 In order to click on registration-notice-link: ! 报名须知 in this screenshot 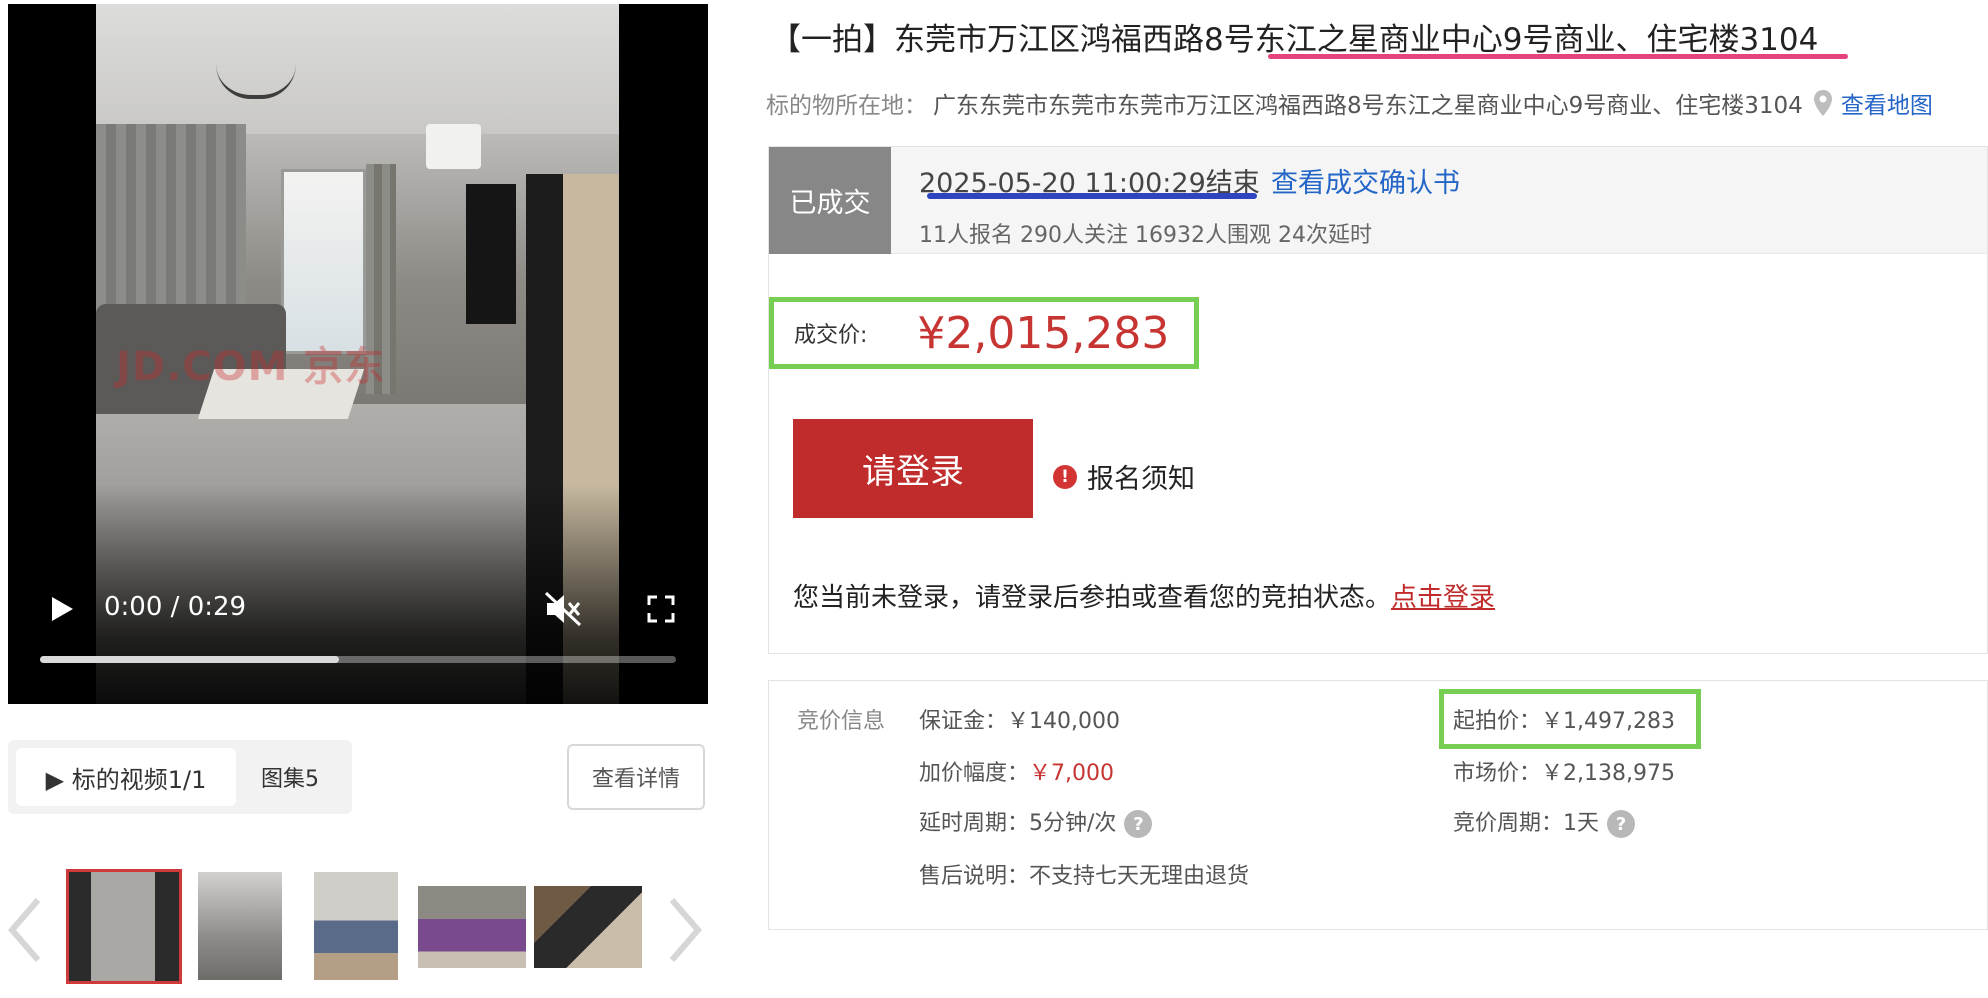, I will do `click(1124, 476)`.